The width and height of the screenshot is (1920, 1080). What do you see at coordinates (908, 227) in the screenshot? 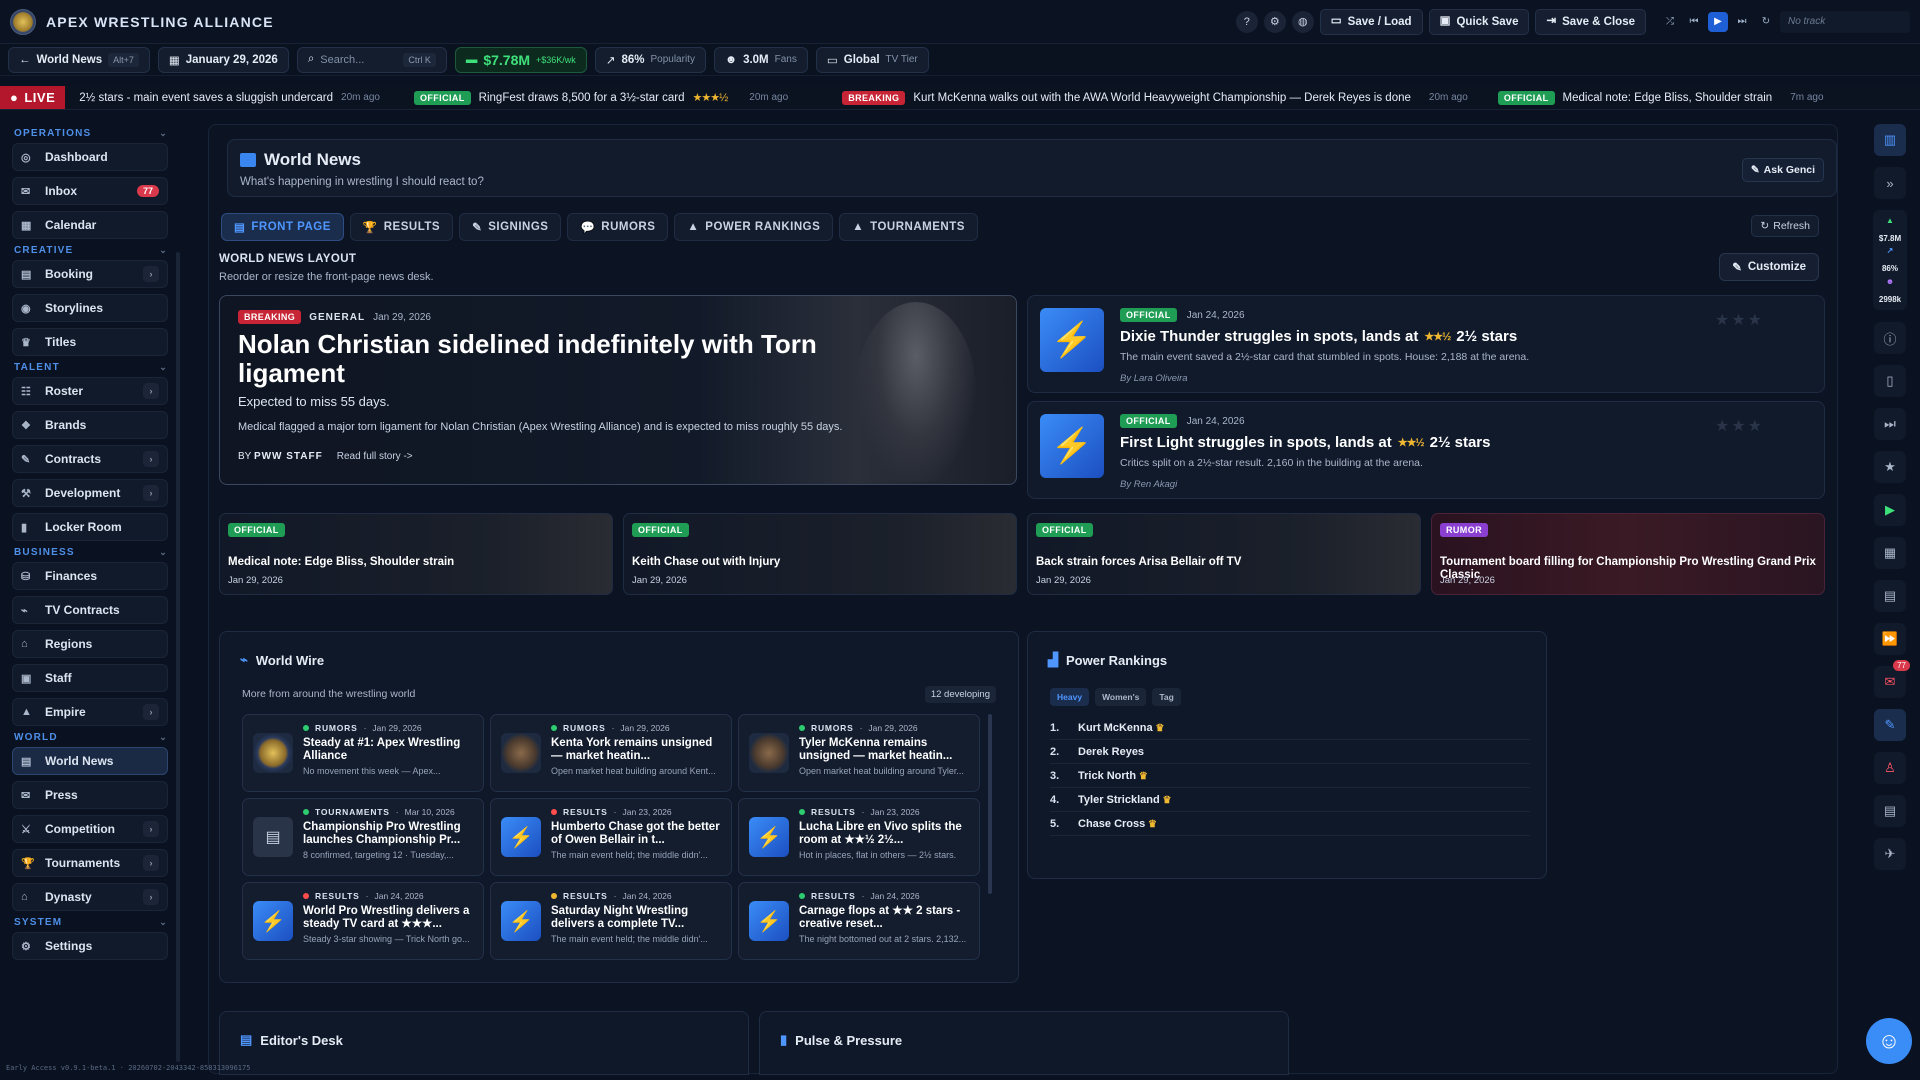
I see `tab-tournaments: ▲ TOURNAMENTS` at bounding box center [908, 227].